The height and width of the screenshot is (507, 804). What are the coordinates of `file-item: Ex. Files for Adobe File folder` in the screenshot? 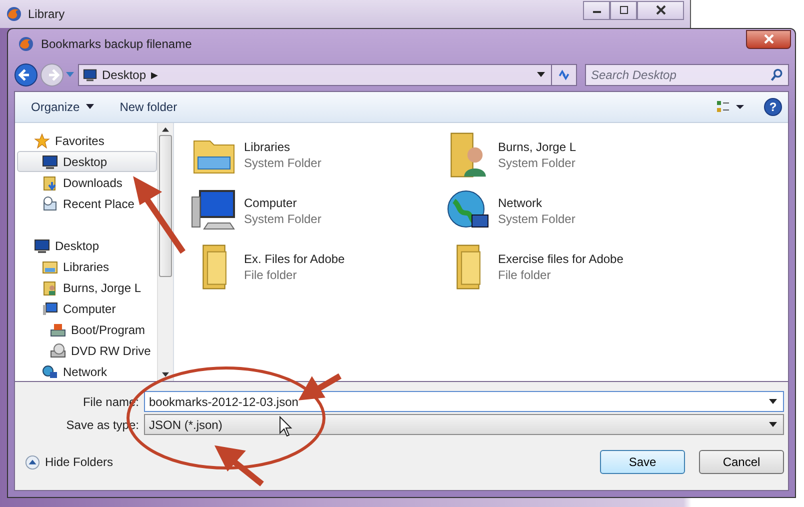 It's located at (317, 267).